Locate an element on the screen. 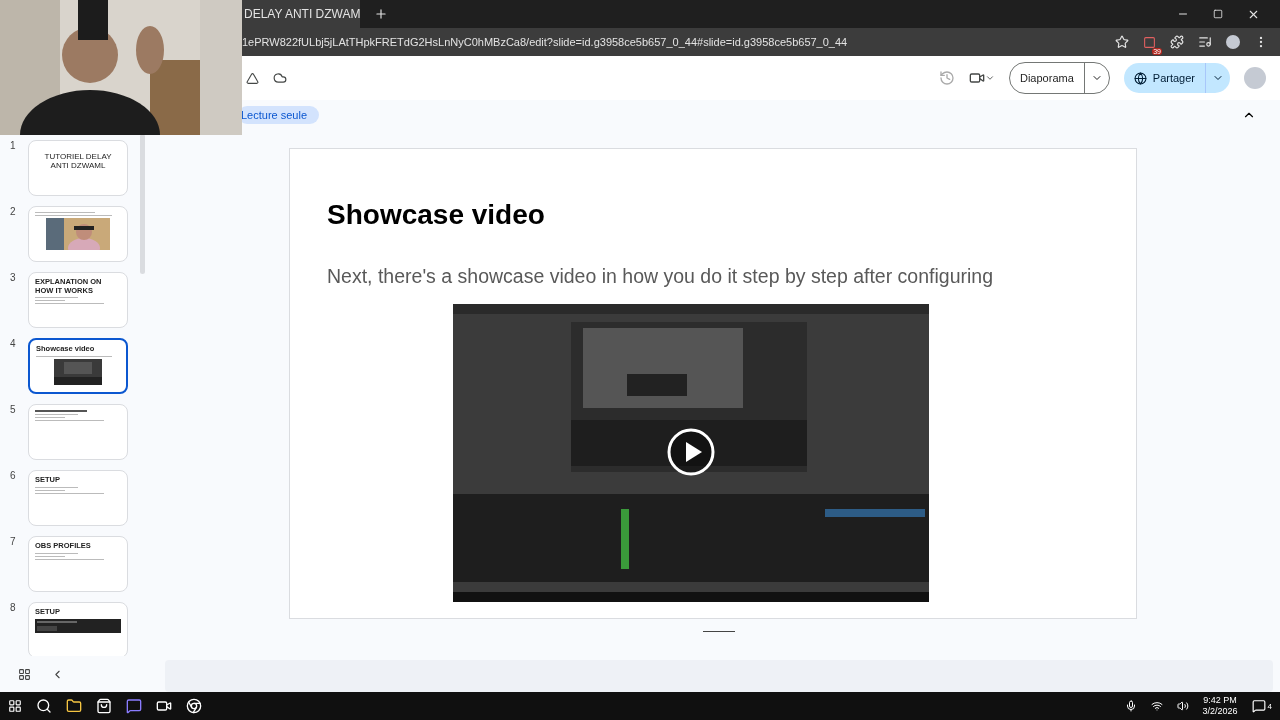 The width and height of the screenshot is (1280, 720). network-icon is located at coordinates (1156, 706).